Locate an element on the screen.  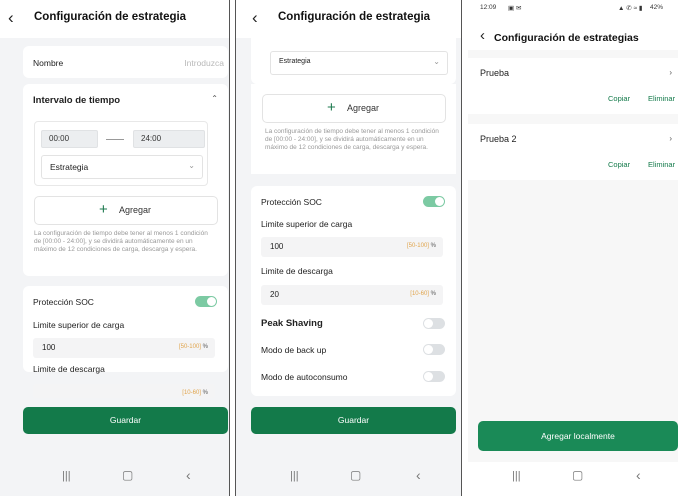
name-card: Nombre Introduzca is located at coordinates (125, 62).